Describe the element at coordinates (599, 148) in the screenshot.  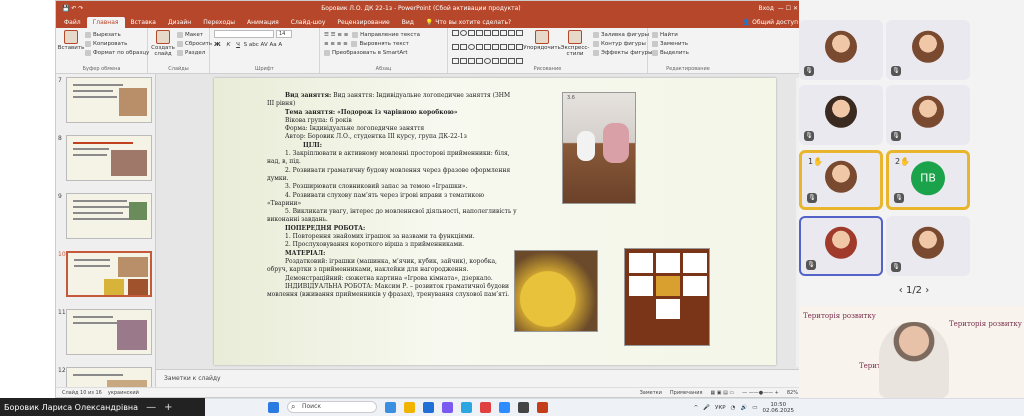
I see `photo-child-at-desk: 3.6` at that location.